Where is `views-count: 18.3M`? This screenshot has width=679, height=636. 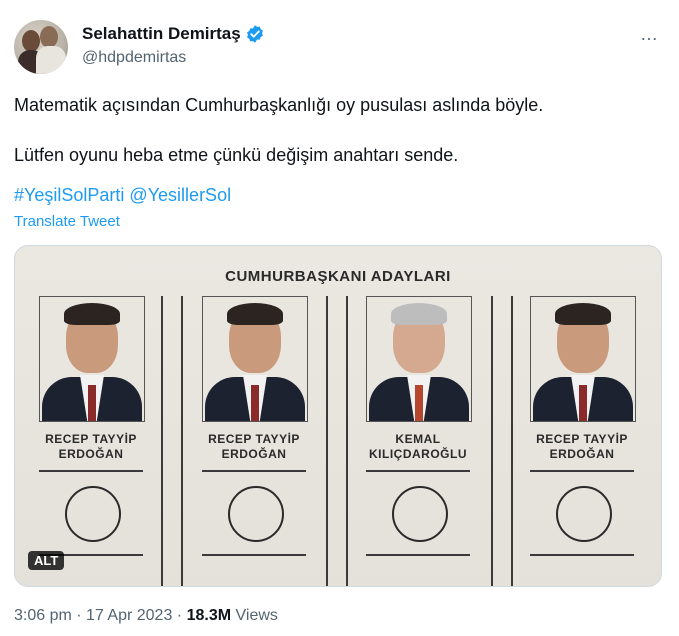
views-count: 18.3M is located at coordinates (209, 615).